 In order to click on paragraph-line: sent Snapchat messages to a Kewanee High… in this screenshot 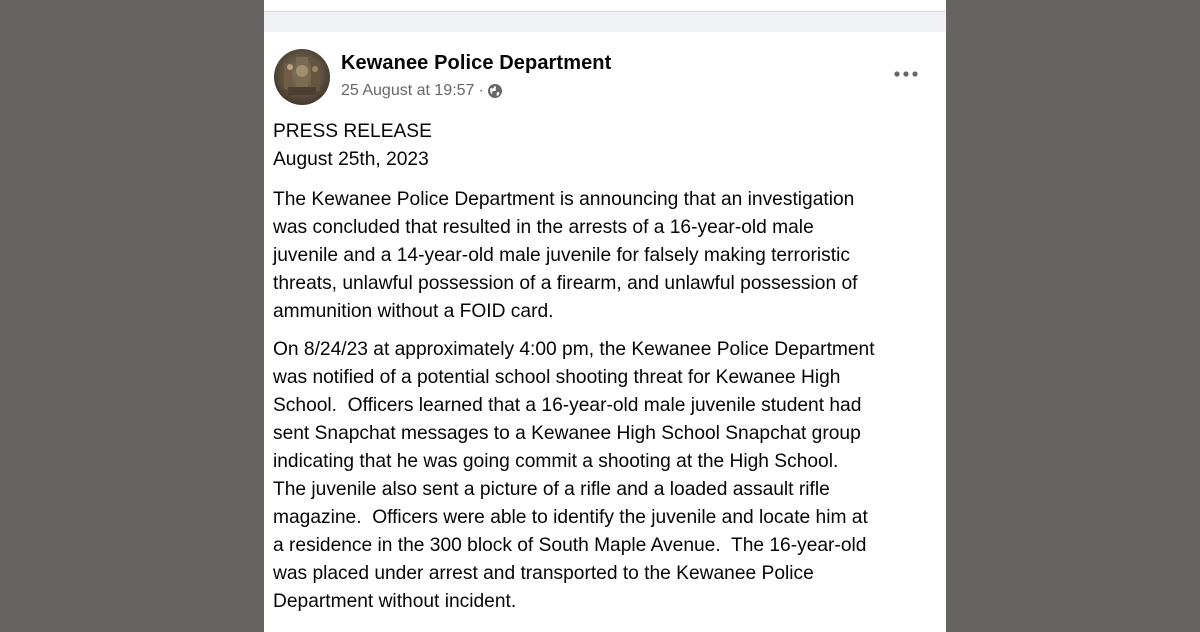, I will do `click(567, 433)`.